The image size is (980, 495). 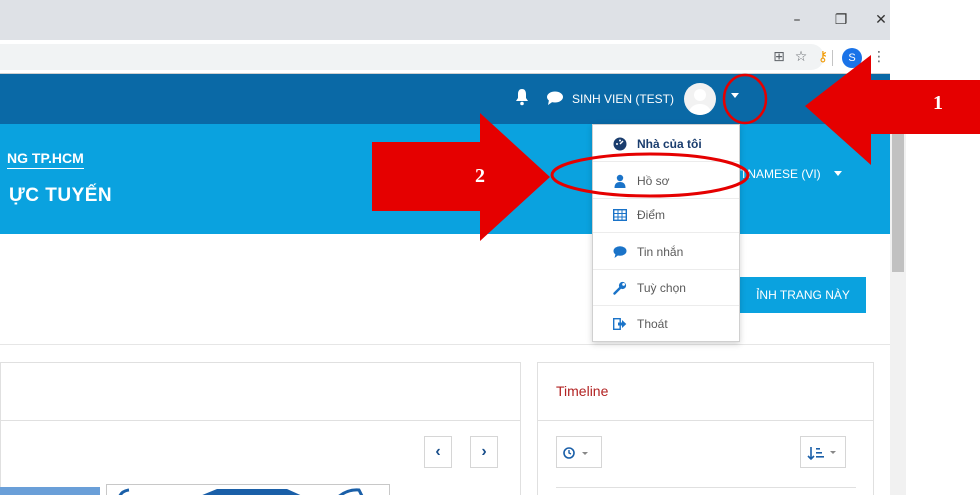 What do you see at coordinates (700, 99) in the screenshot?
I see `user-avatar` at bounding box center [700, 99].